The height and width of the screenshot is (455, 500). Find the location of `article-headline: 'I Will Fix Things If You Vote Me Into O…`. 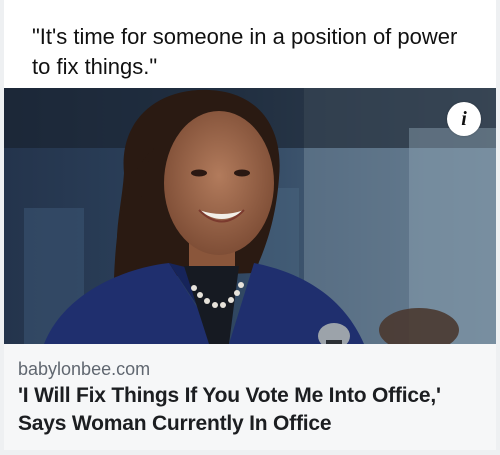

article-headline: 'I Will Fix Things If You Vote Me Into O… is located at coordinates (253, 410).